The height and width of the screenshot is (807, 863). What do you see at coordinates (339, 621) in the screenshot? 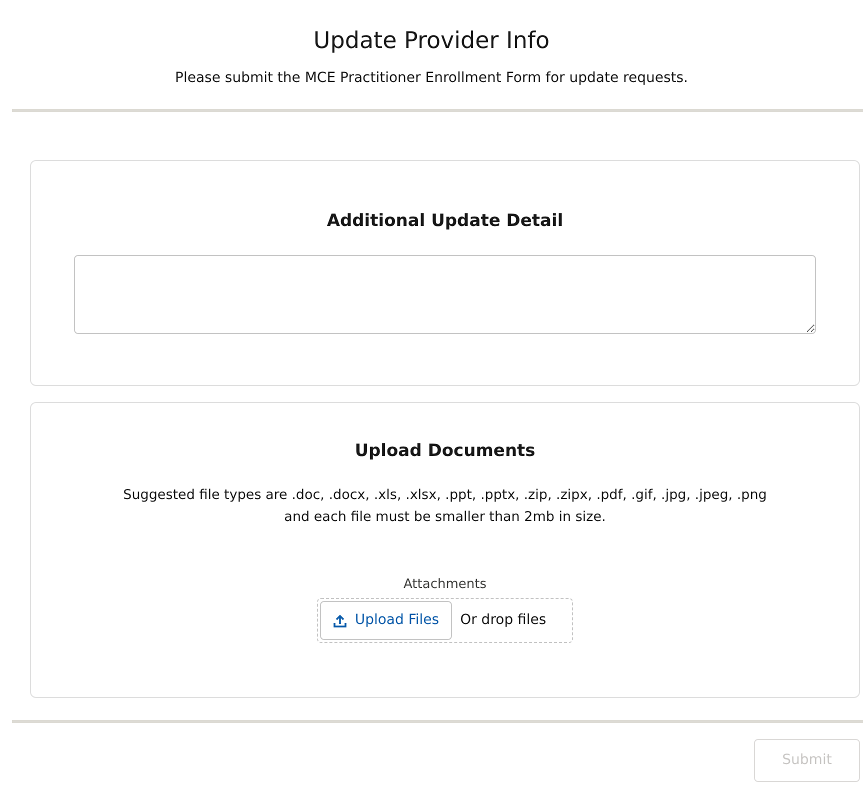
I see `upload-icon` at bounding box center [339, 621].